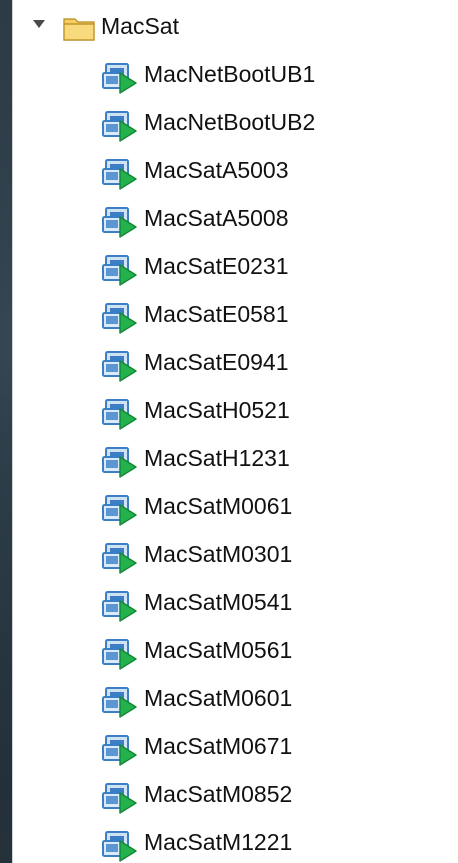 The image size is (458, 863). I want to click on tree-item-vm: MacSatE0231, so click(235, 266).